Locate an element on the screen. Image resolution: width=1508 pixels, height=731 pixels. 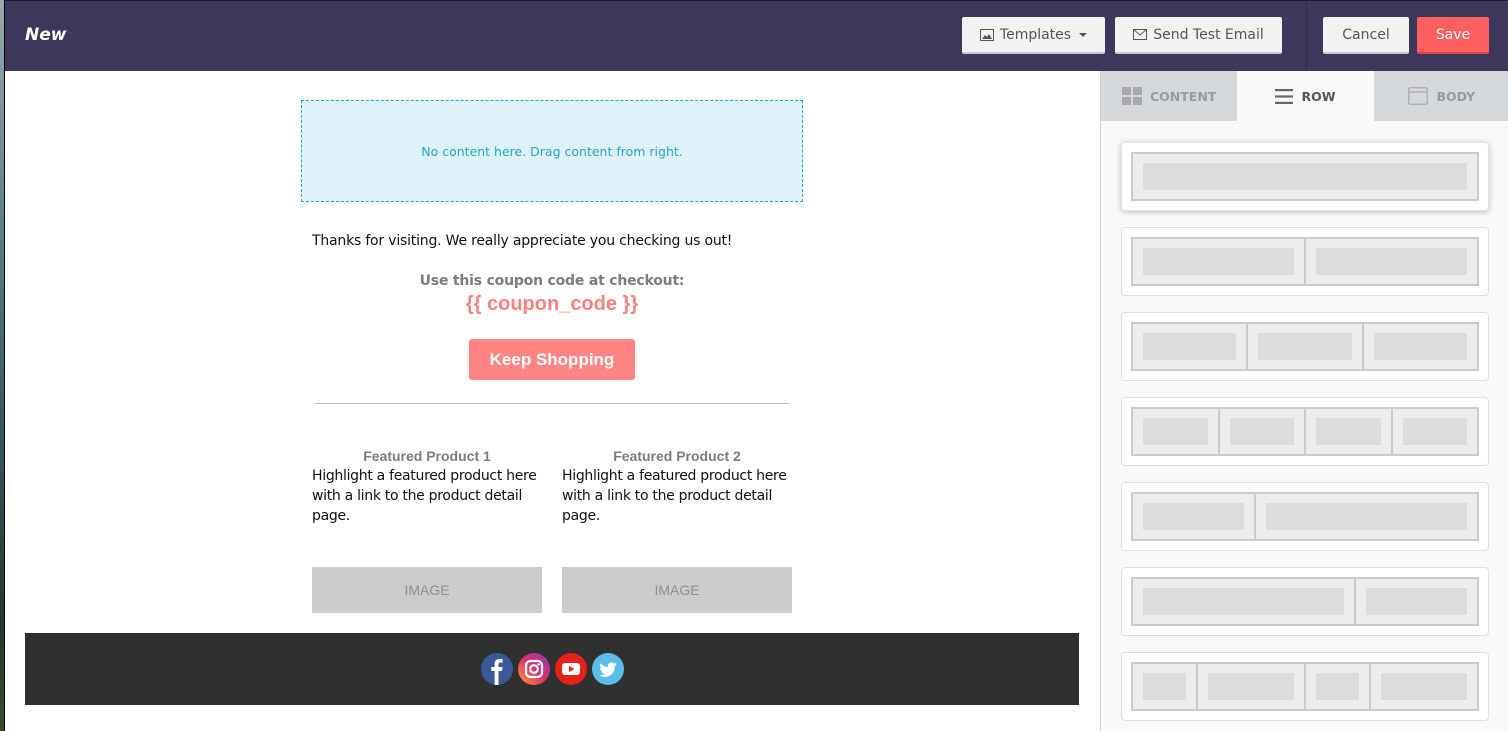
envelope-icon is located at coordinates (1140, 34).